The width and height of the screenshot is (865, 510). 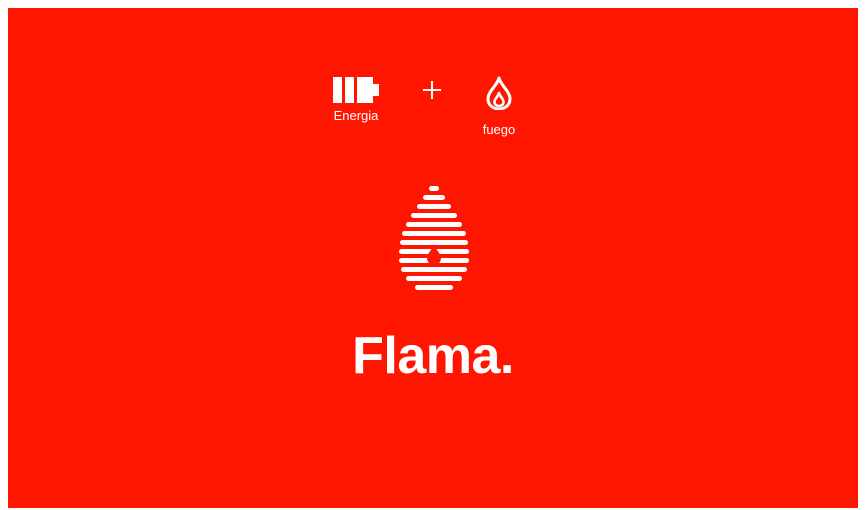 I want to click on flame-icon, so click(x=499, y=93).